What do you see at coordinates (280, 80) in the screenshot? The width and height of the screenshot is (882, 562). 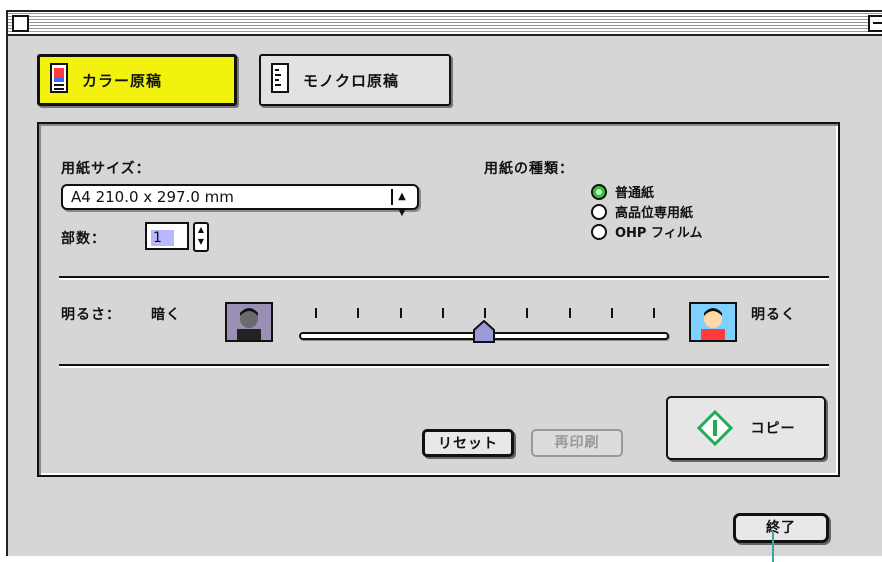 I see `mono-document-icon` at bounding box center [280, 80].